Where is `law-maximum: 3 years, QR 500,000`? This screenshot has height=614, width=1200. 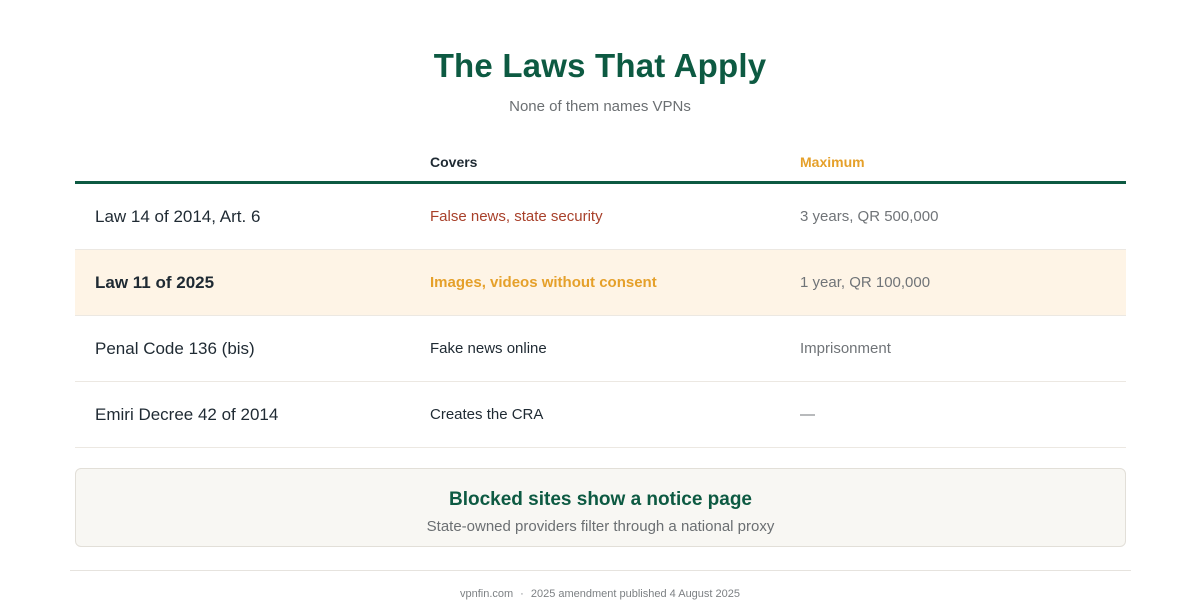 law-maximum: 3 years, QR 500,000 is located at coordinates (869, 216).